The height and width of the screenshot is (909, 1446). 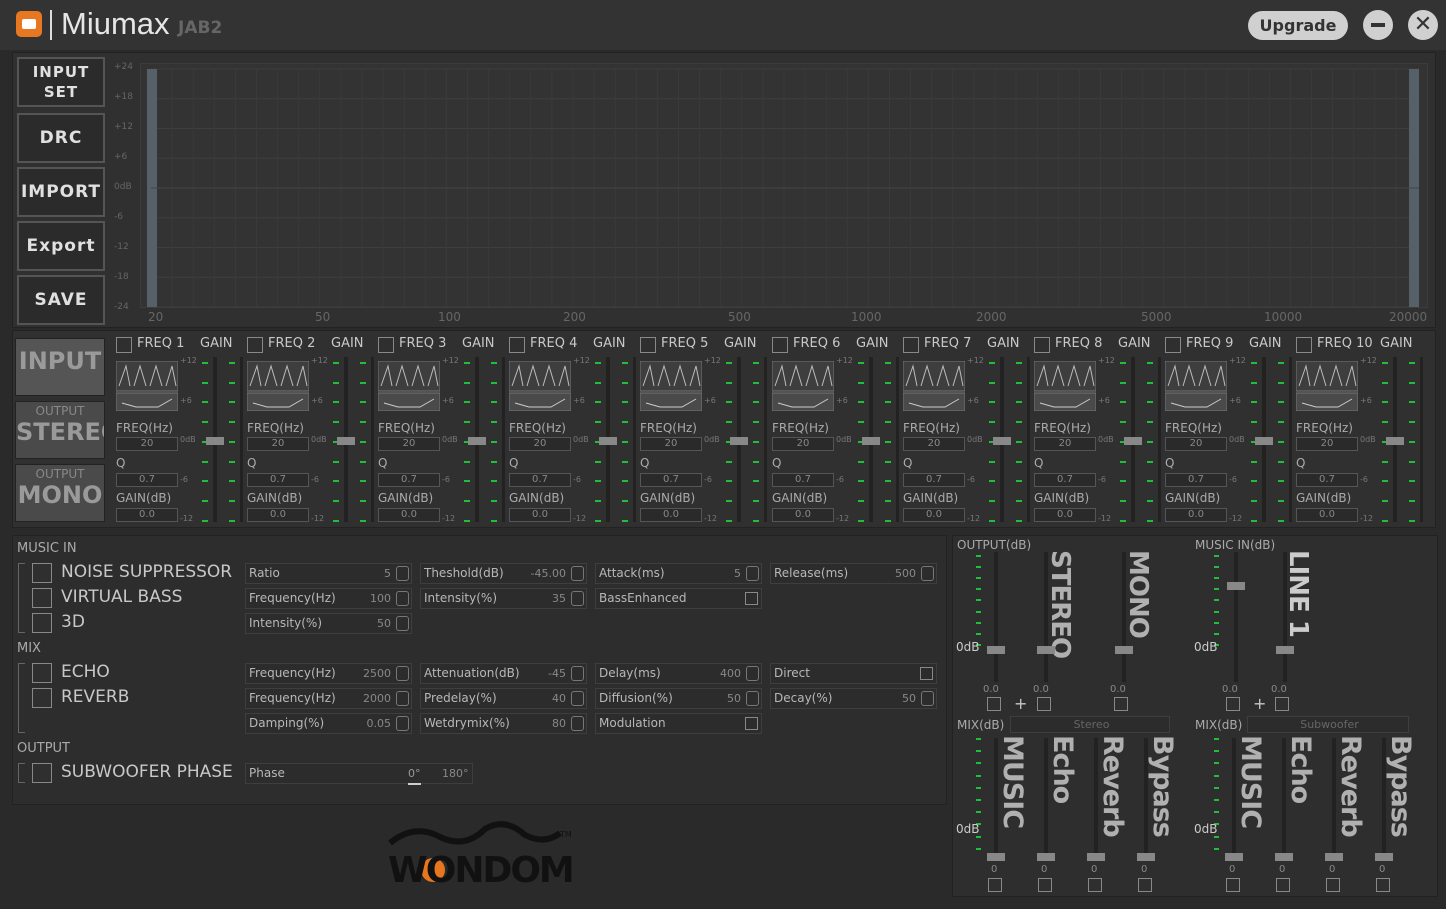 What do you see at coordinates (60, 493) in the screenshot?
I see `mode-button-mono: OUTPUT MONO` at bounding box center [60, 493].